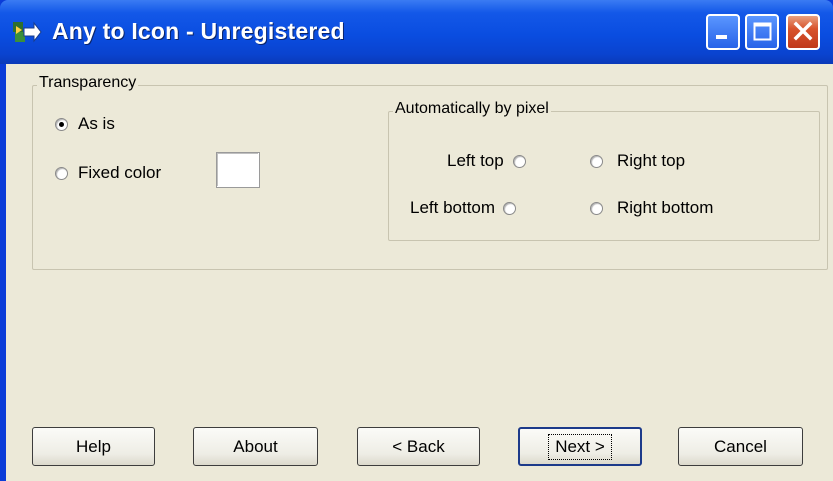 The image size is (833, 481). I want to click on fixed-color-swatch, so click(238, 170).